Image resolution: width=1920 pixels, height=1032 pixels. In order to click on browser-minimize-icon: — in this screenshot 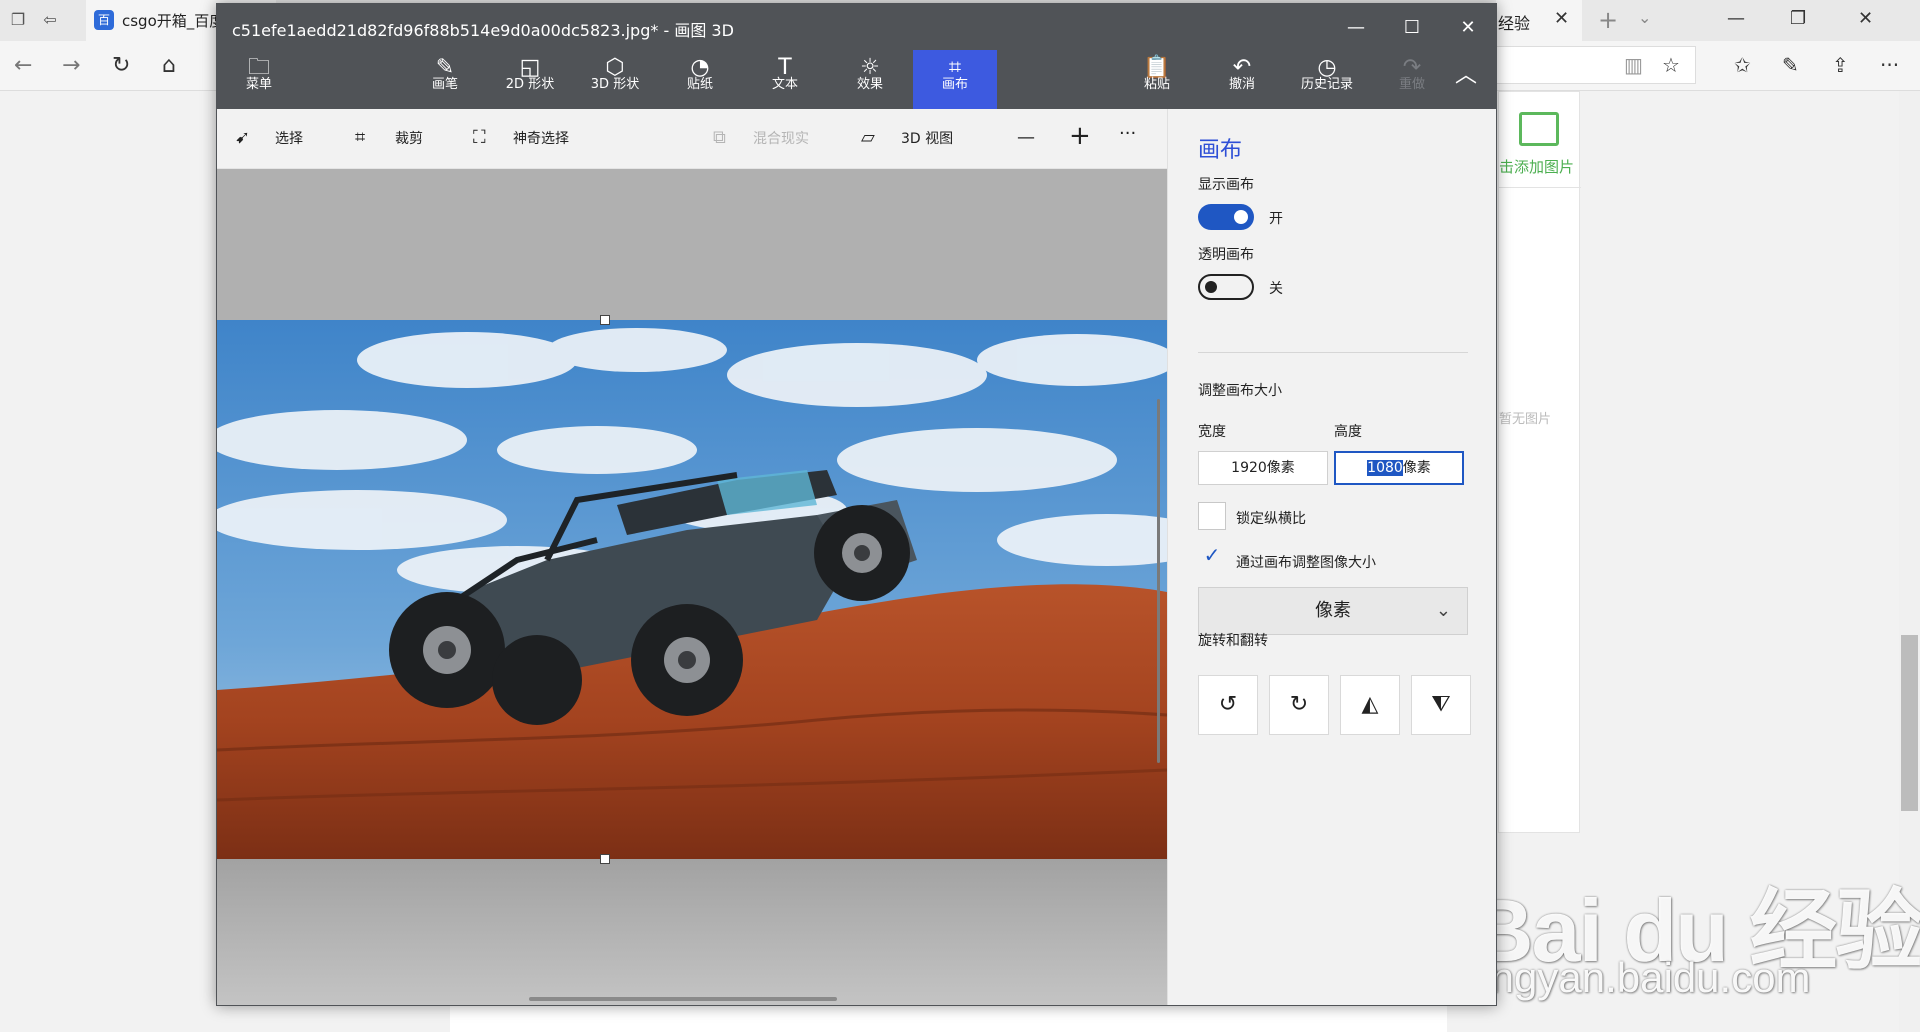, I will do `click(1736, 18)`.